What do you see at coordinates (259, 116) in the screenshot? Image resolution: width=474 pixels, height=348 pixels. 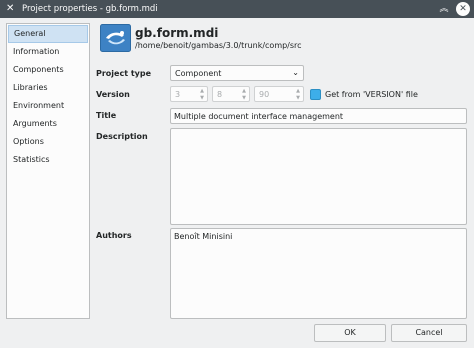 I see `title-value: Multiple document interface management` at bounding box center [259, 116].